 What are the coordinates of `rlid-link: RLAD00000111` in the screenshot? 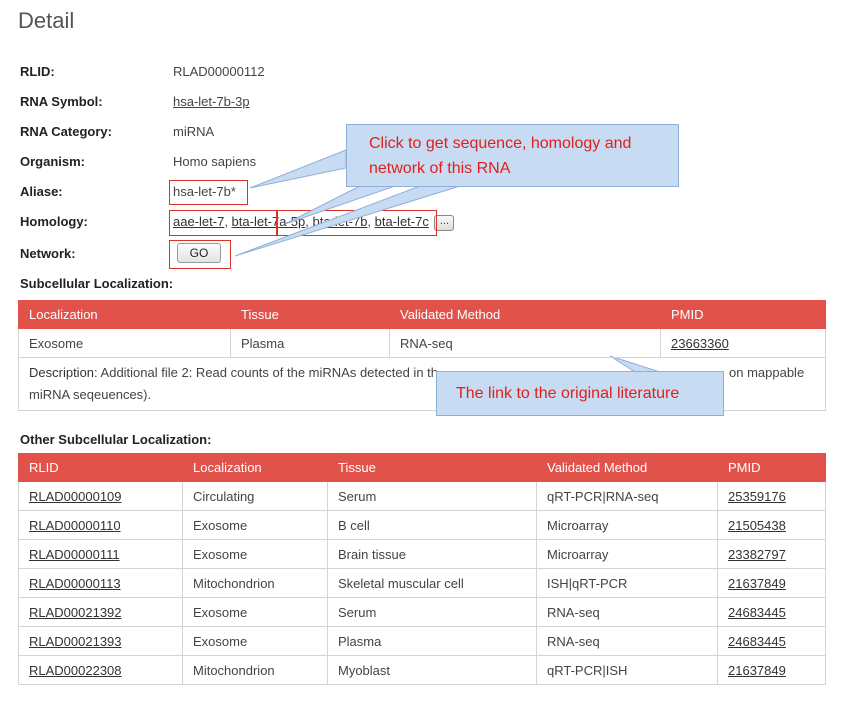 It's located at (74, 554).